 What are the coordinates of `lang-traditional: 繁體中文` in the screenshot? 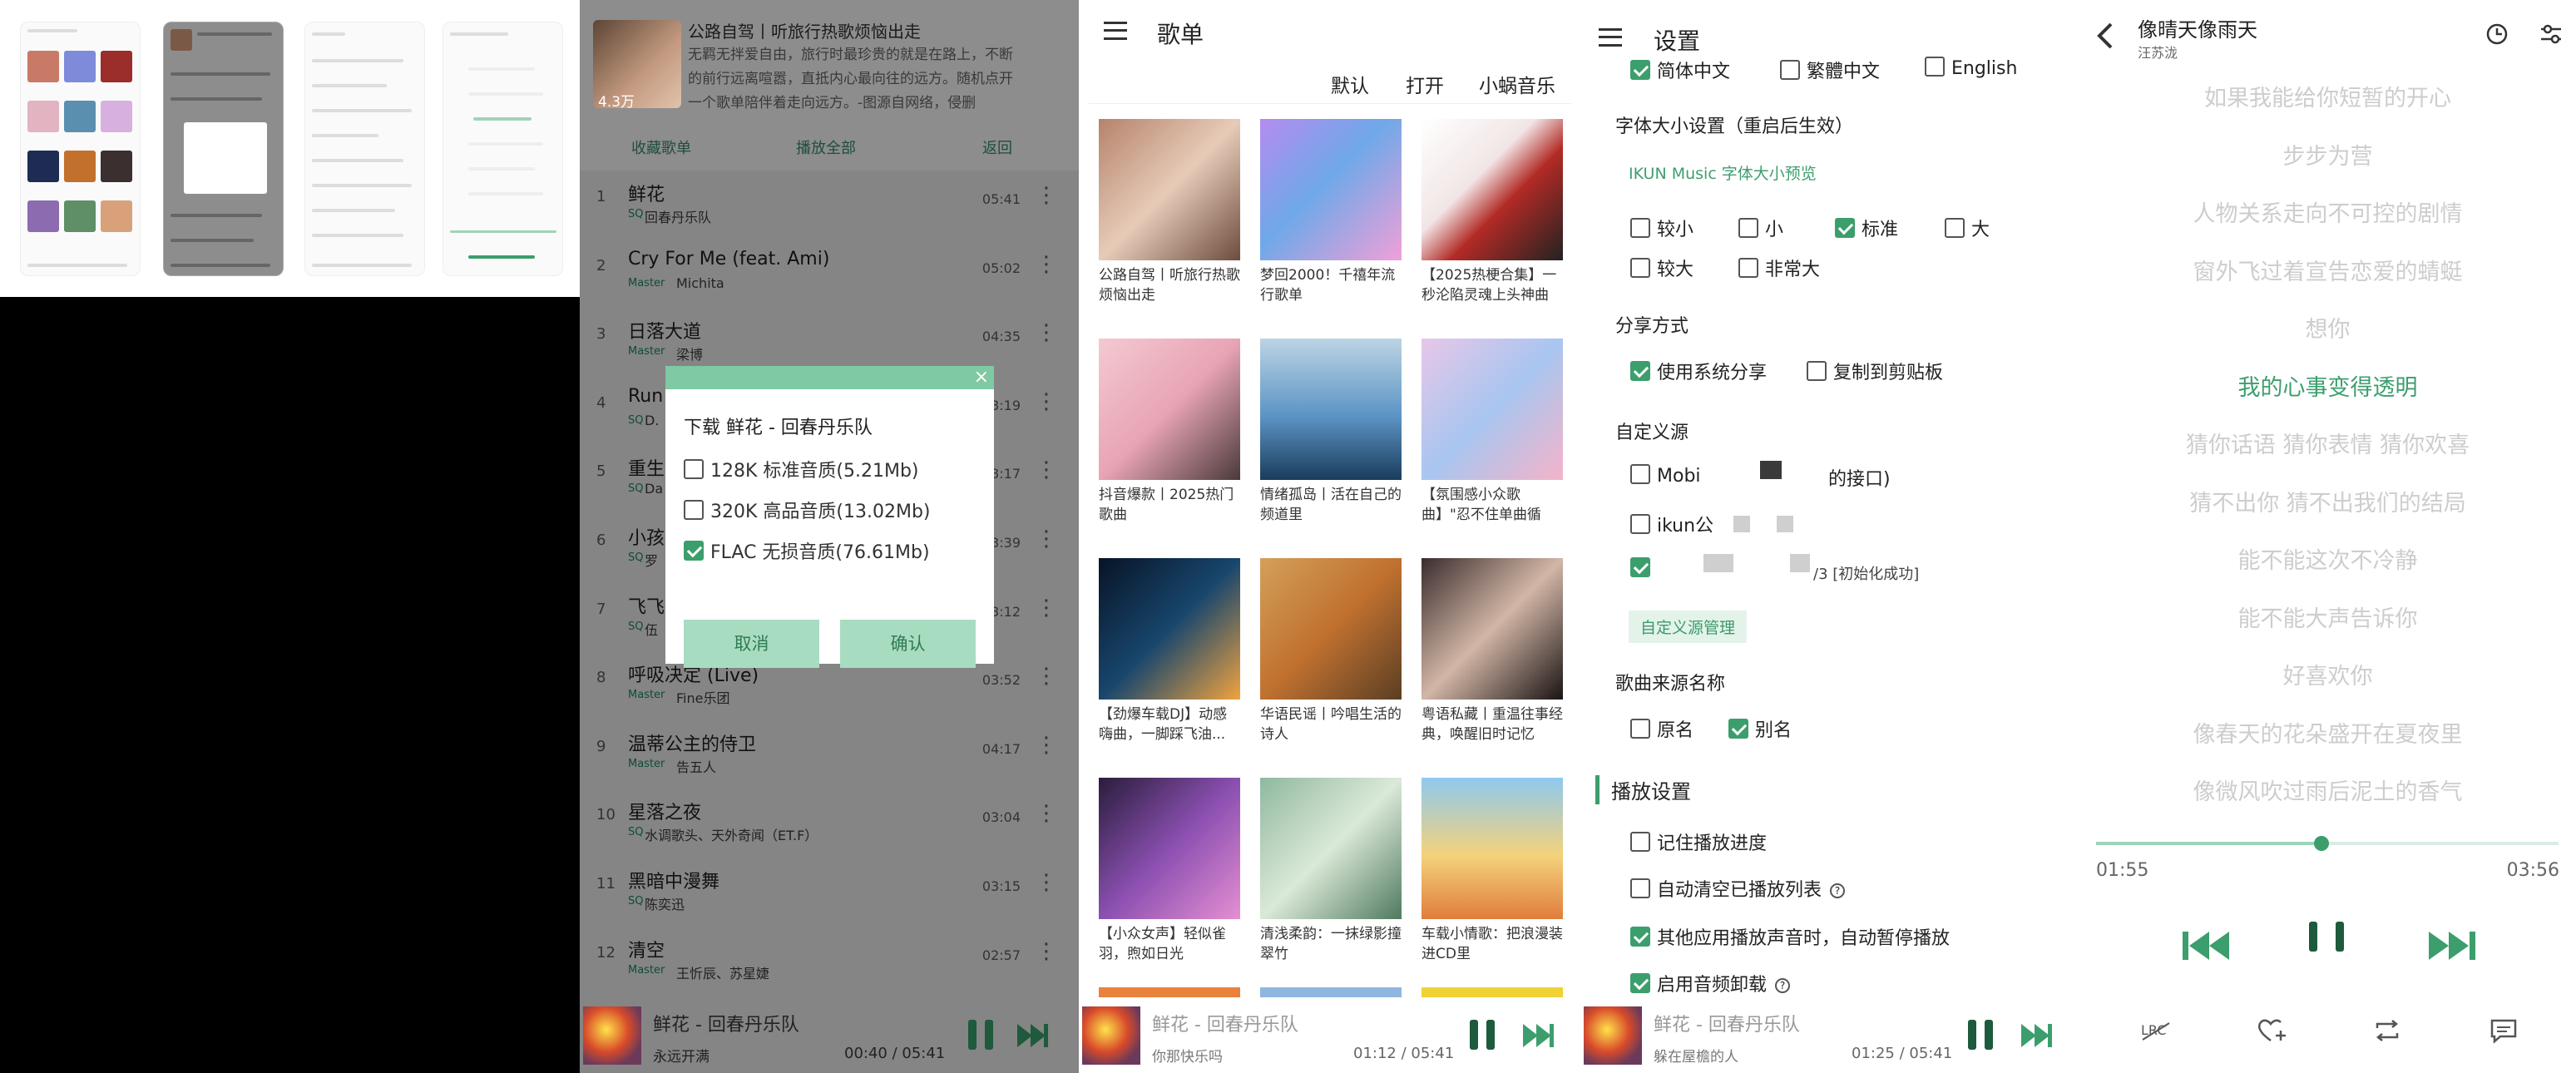 It's located at (1830, 70).